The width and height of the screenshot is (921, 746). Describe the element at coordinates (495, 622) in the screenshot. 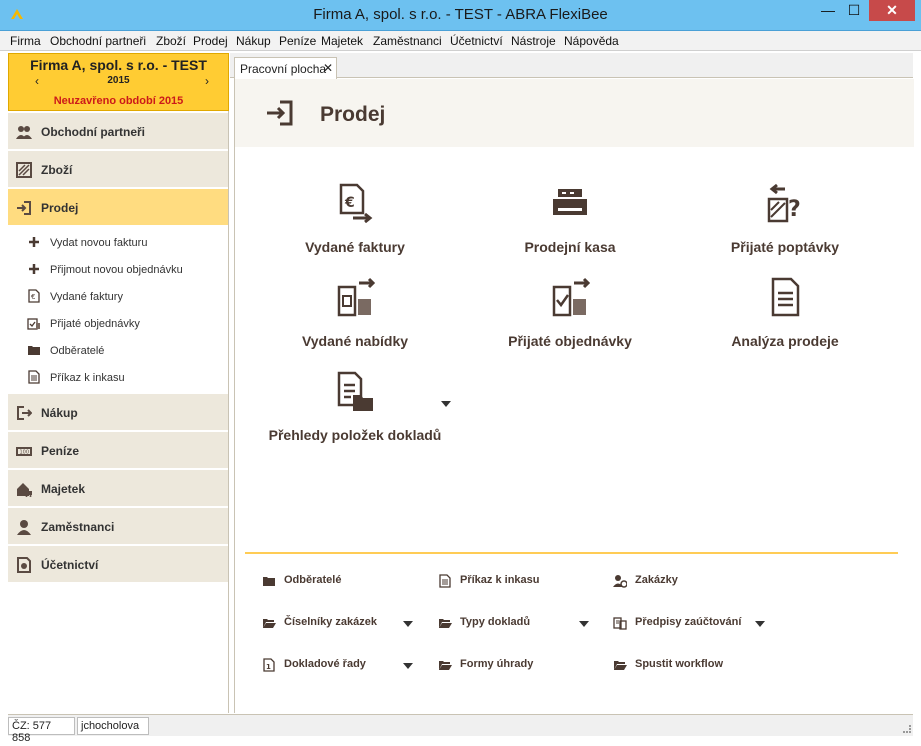

I see `link-label: Typy dokladů` at that location.